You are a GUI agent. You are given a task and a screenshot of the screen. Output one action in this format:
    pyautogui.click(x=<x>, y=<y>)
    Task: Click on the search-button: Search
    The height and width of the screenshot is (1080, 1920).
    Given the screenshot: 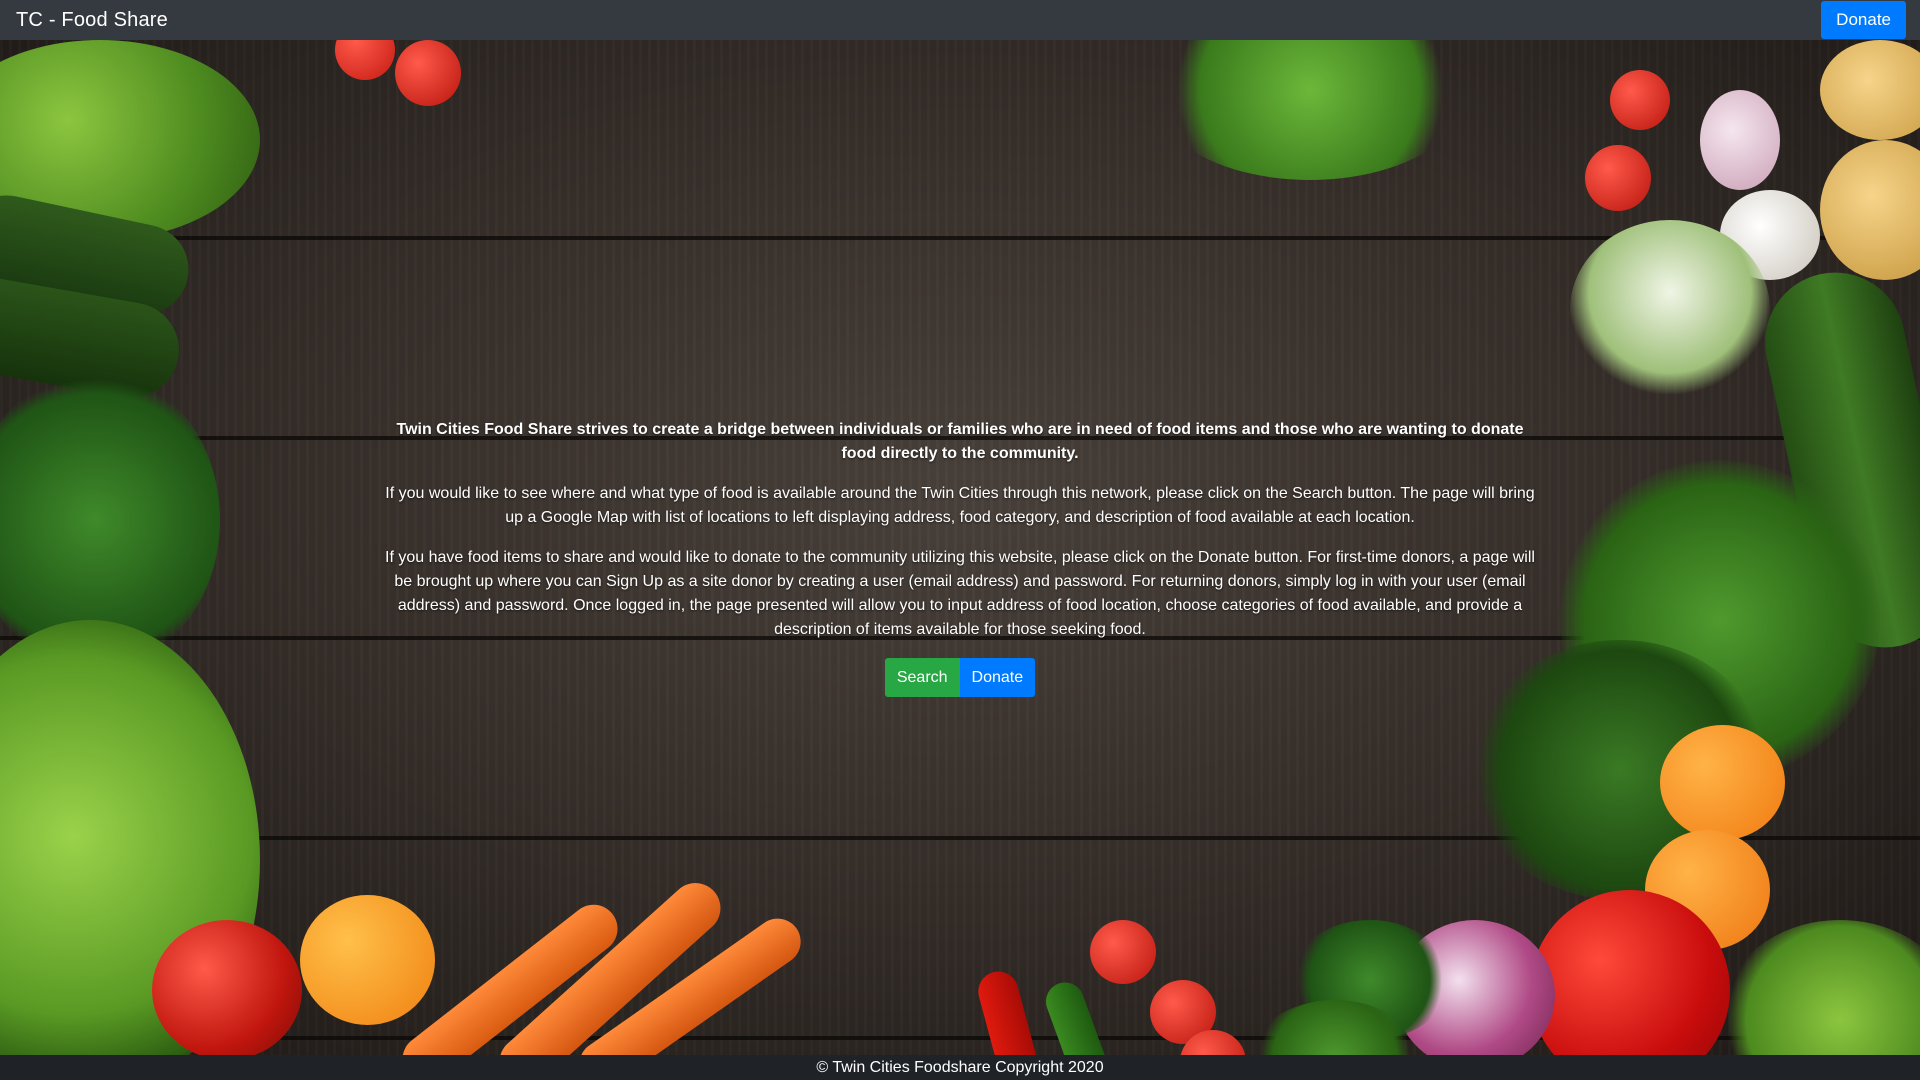 What is the action you would take?
    pyautogui.click(x=922, y=677)
    